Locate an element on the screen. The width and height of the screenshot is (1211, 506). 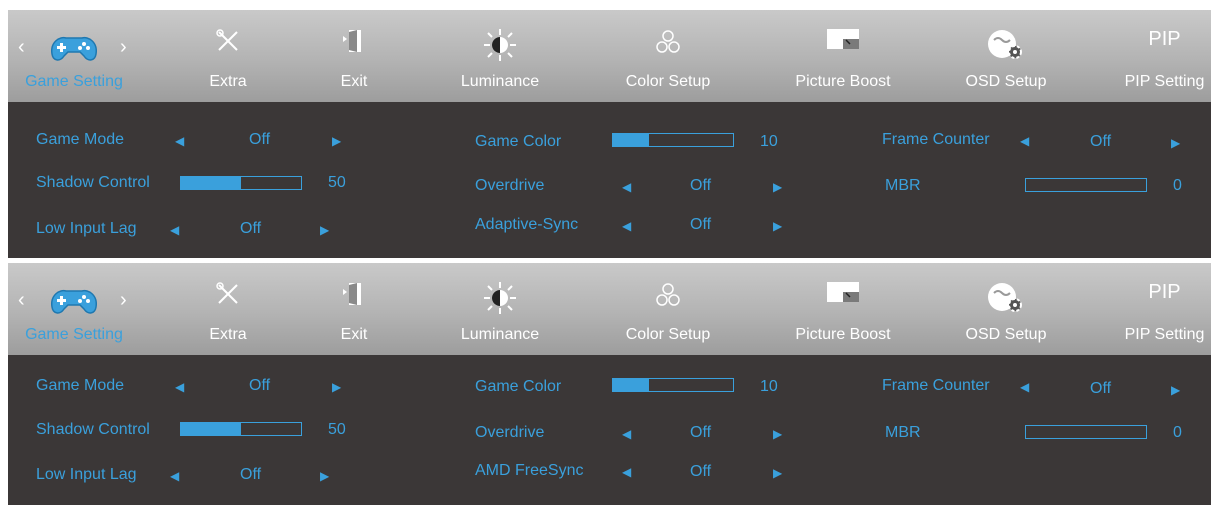
picture-boost-icon is located at coordinates (843, 39).